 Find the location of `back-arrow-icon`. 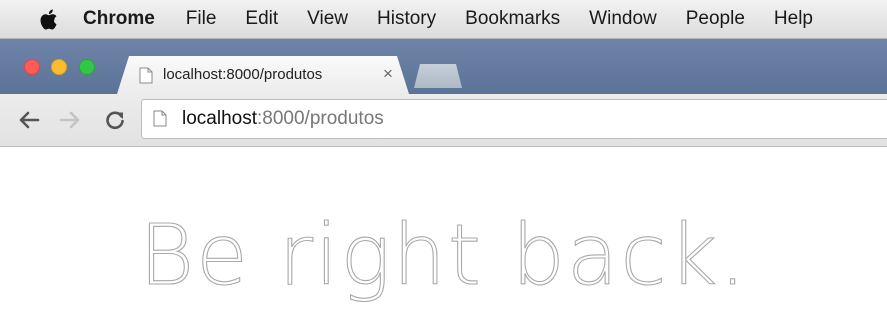

back-arrow-icon is located at coordinates (29, 120).